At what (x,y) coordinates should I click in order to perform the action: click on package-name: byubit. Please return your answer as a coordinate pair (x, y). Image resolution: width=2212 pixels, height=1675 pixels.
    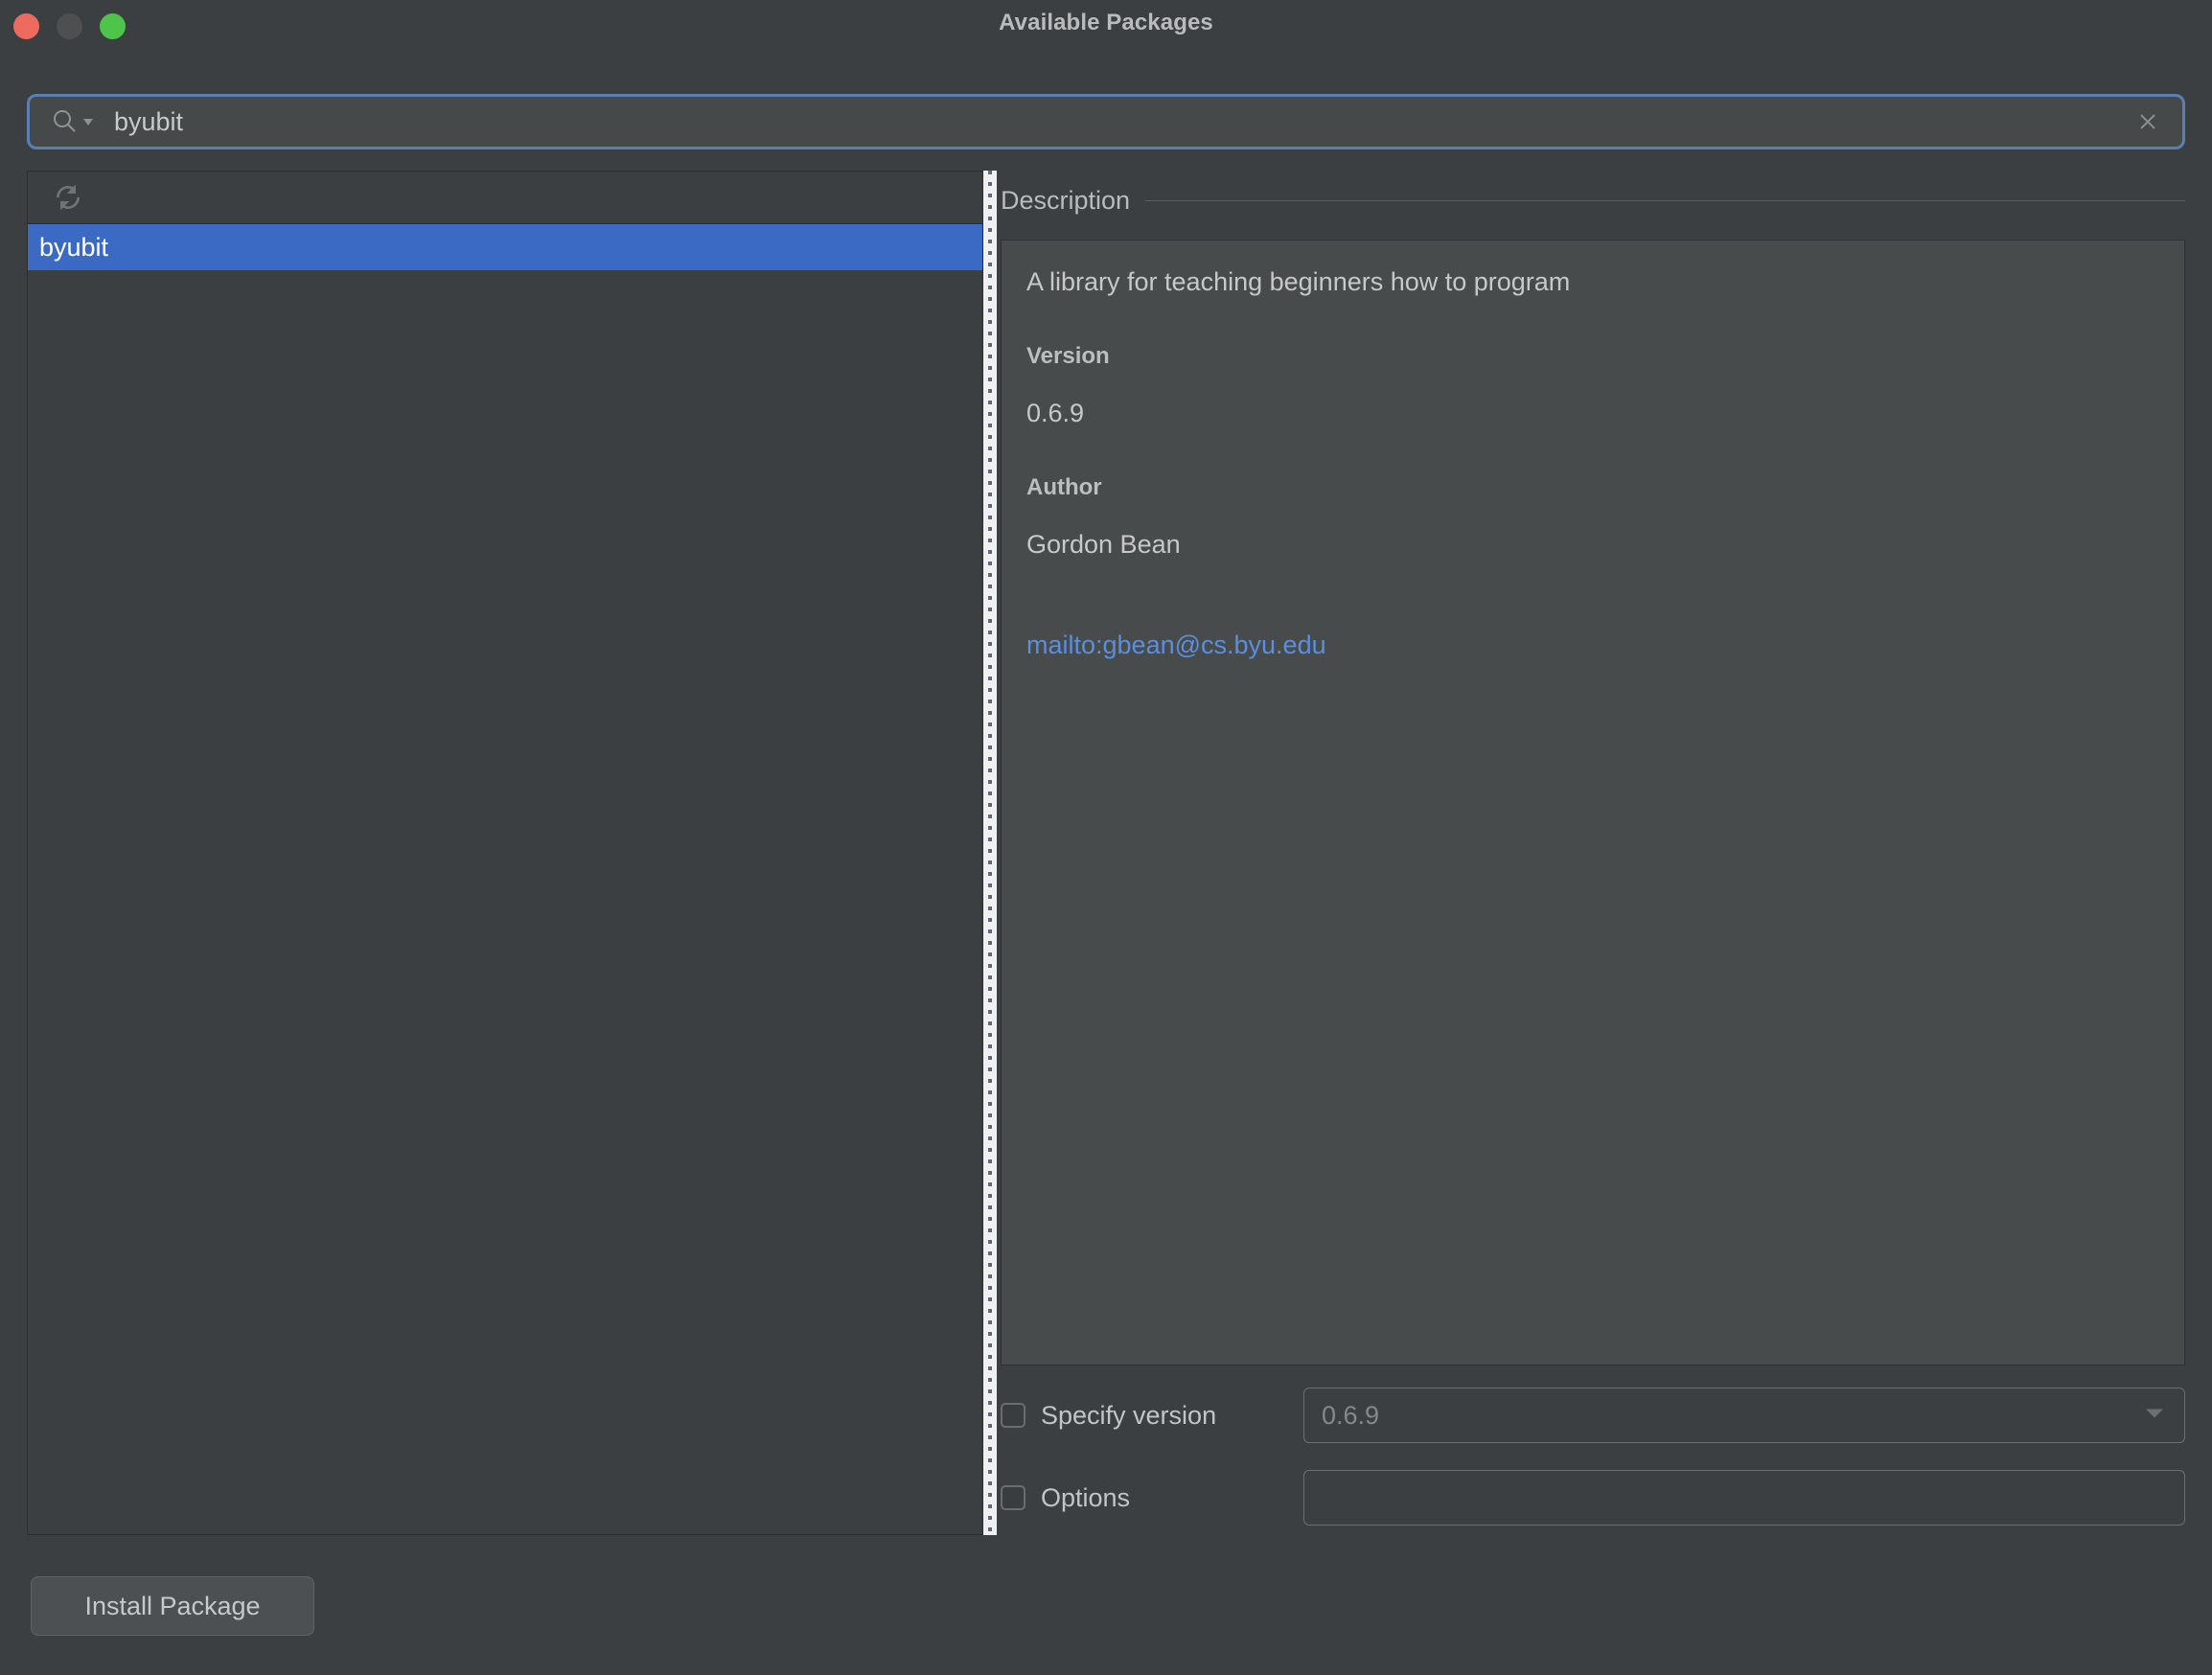
    Looking at the image, I should click on (74, 247).